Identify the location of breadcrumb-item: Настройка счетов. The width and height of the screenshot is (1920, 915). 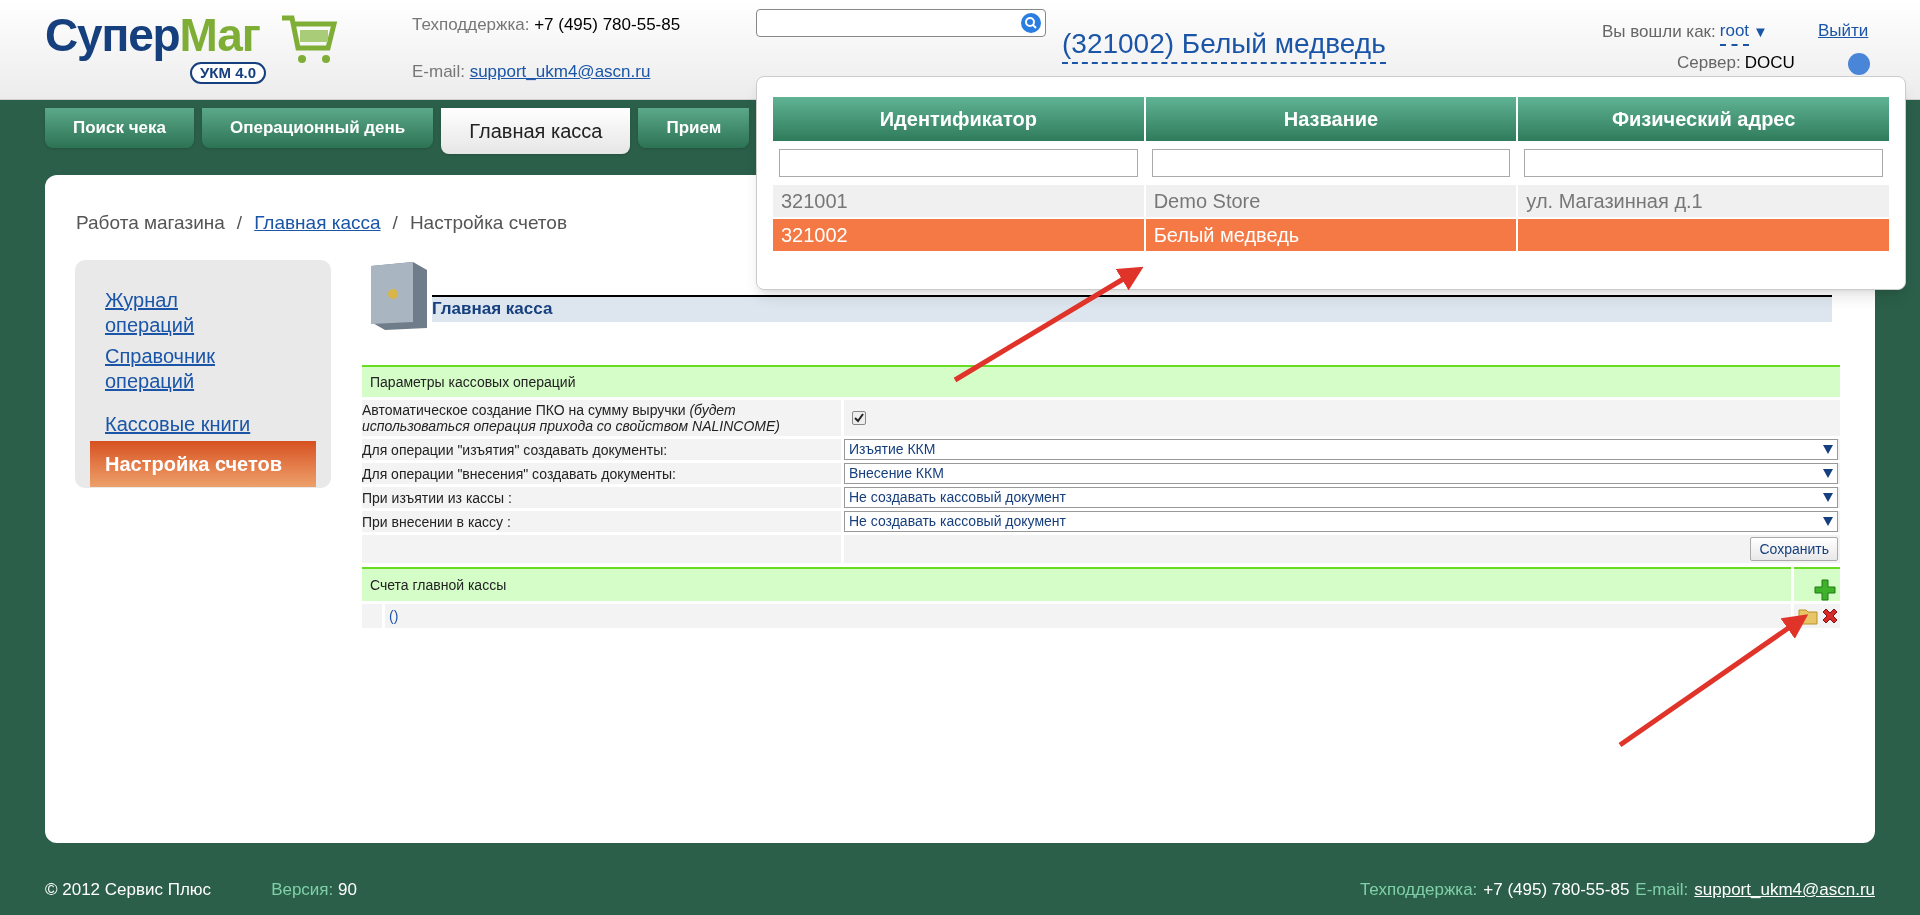
(488, 223).